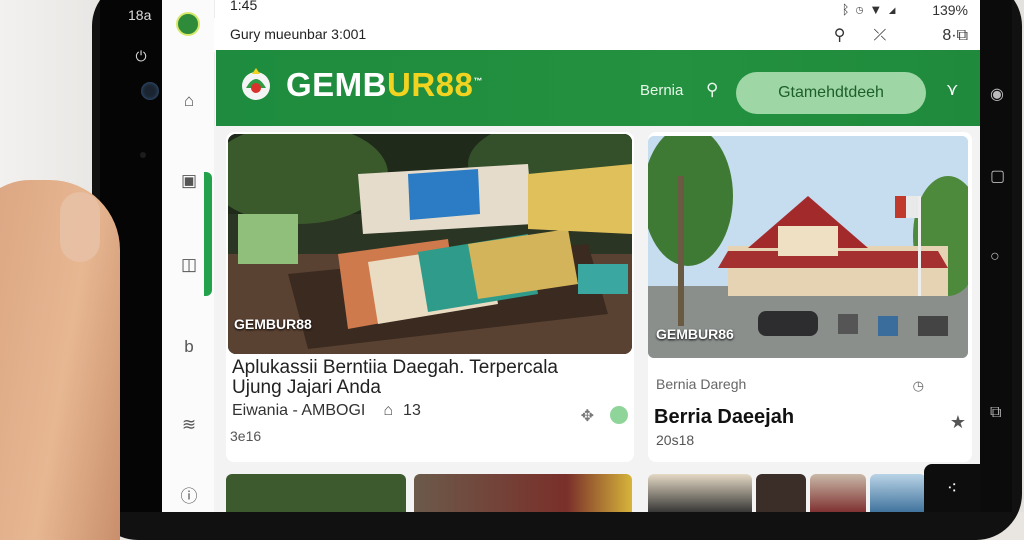 The width and height of the screenshot is (1024, 540). What do you see at coordinates (298, 34) in the screenshot?
I see `page-title: Gury mueunbar 3:001` at bounding box center [298, 34].